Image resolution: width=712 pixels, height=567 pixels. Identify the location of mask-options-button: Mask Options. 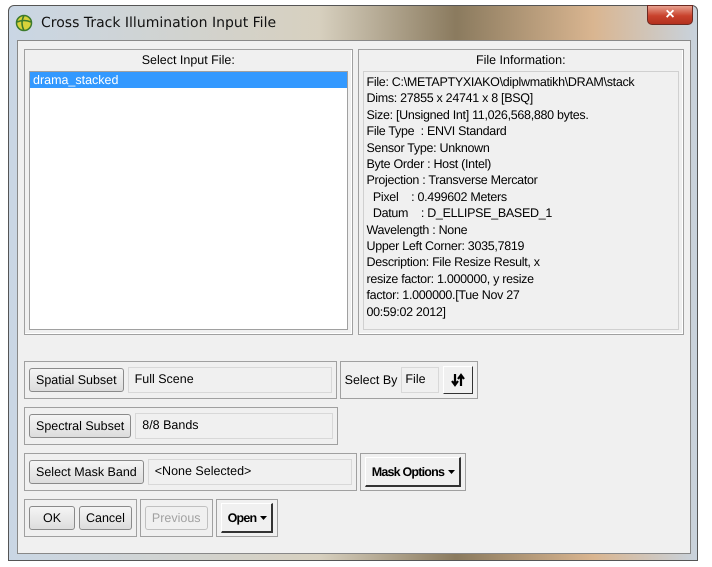
(413, 472).